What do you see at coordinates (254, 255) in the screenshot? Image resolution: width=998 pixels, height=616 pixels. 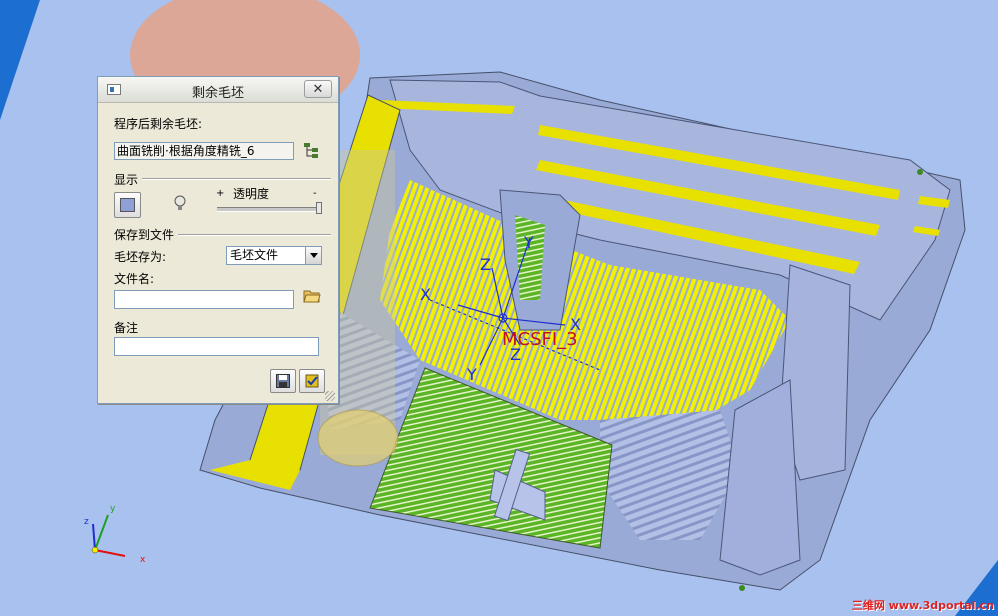 I see `save-as-value: 毛坯文件` at bounding box center [254, 255].